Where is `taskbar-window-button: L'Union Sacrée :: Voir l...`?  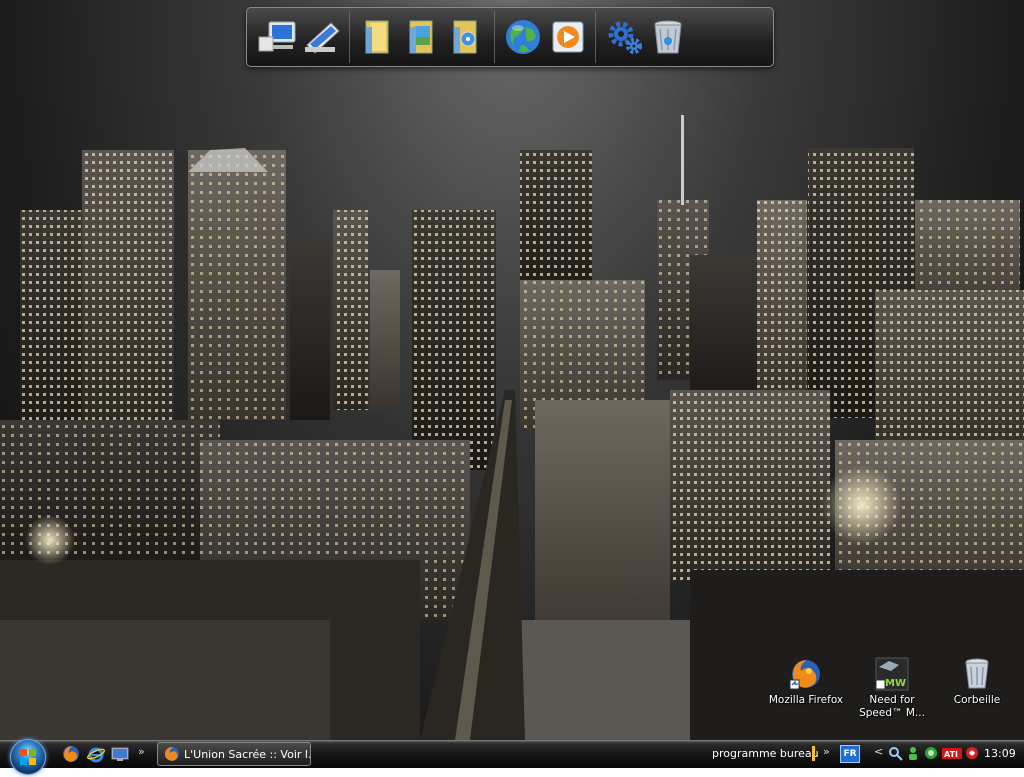 taskbar-window-button: L'Union Sacrée :: Voir l... is located at coordinates (234, 754).